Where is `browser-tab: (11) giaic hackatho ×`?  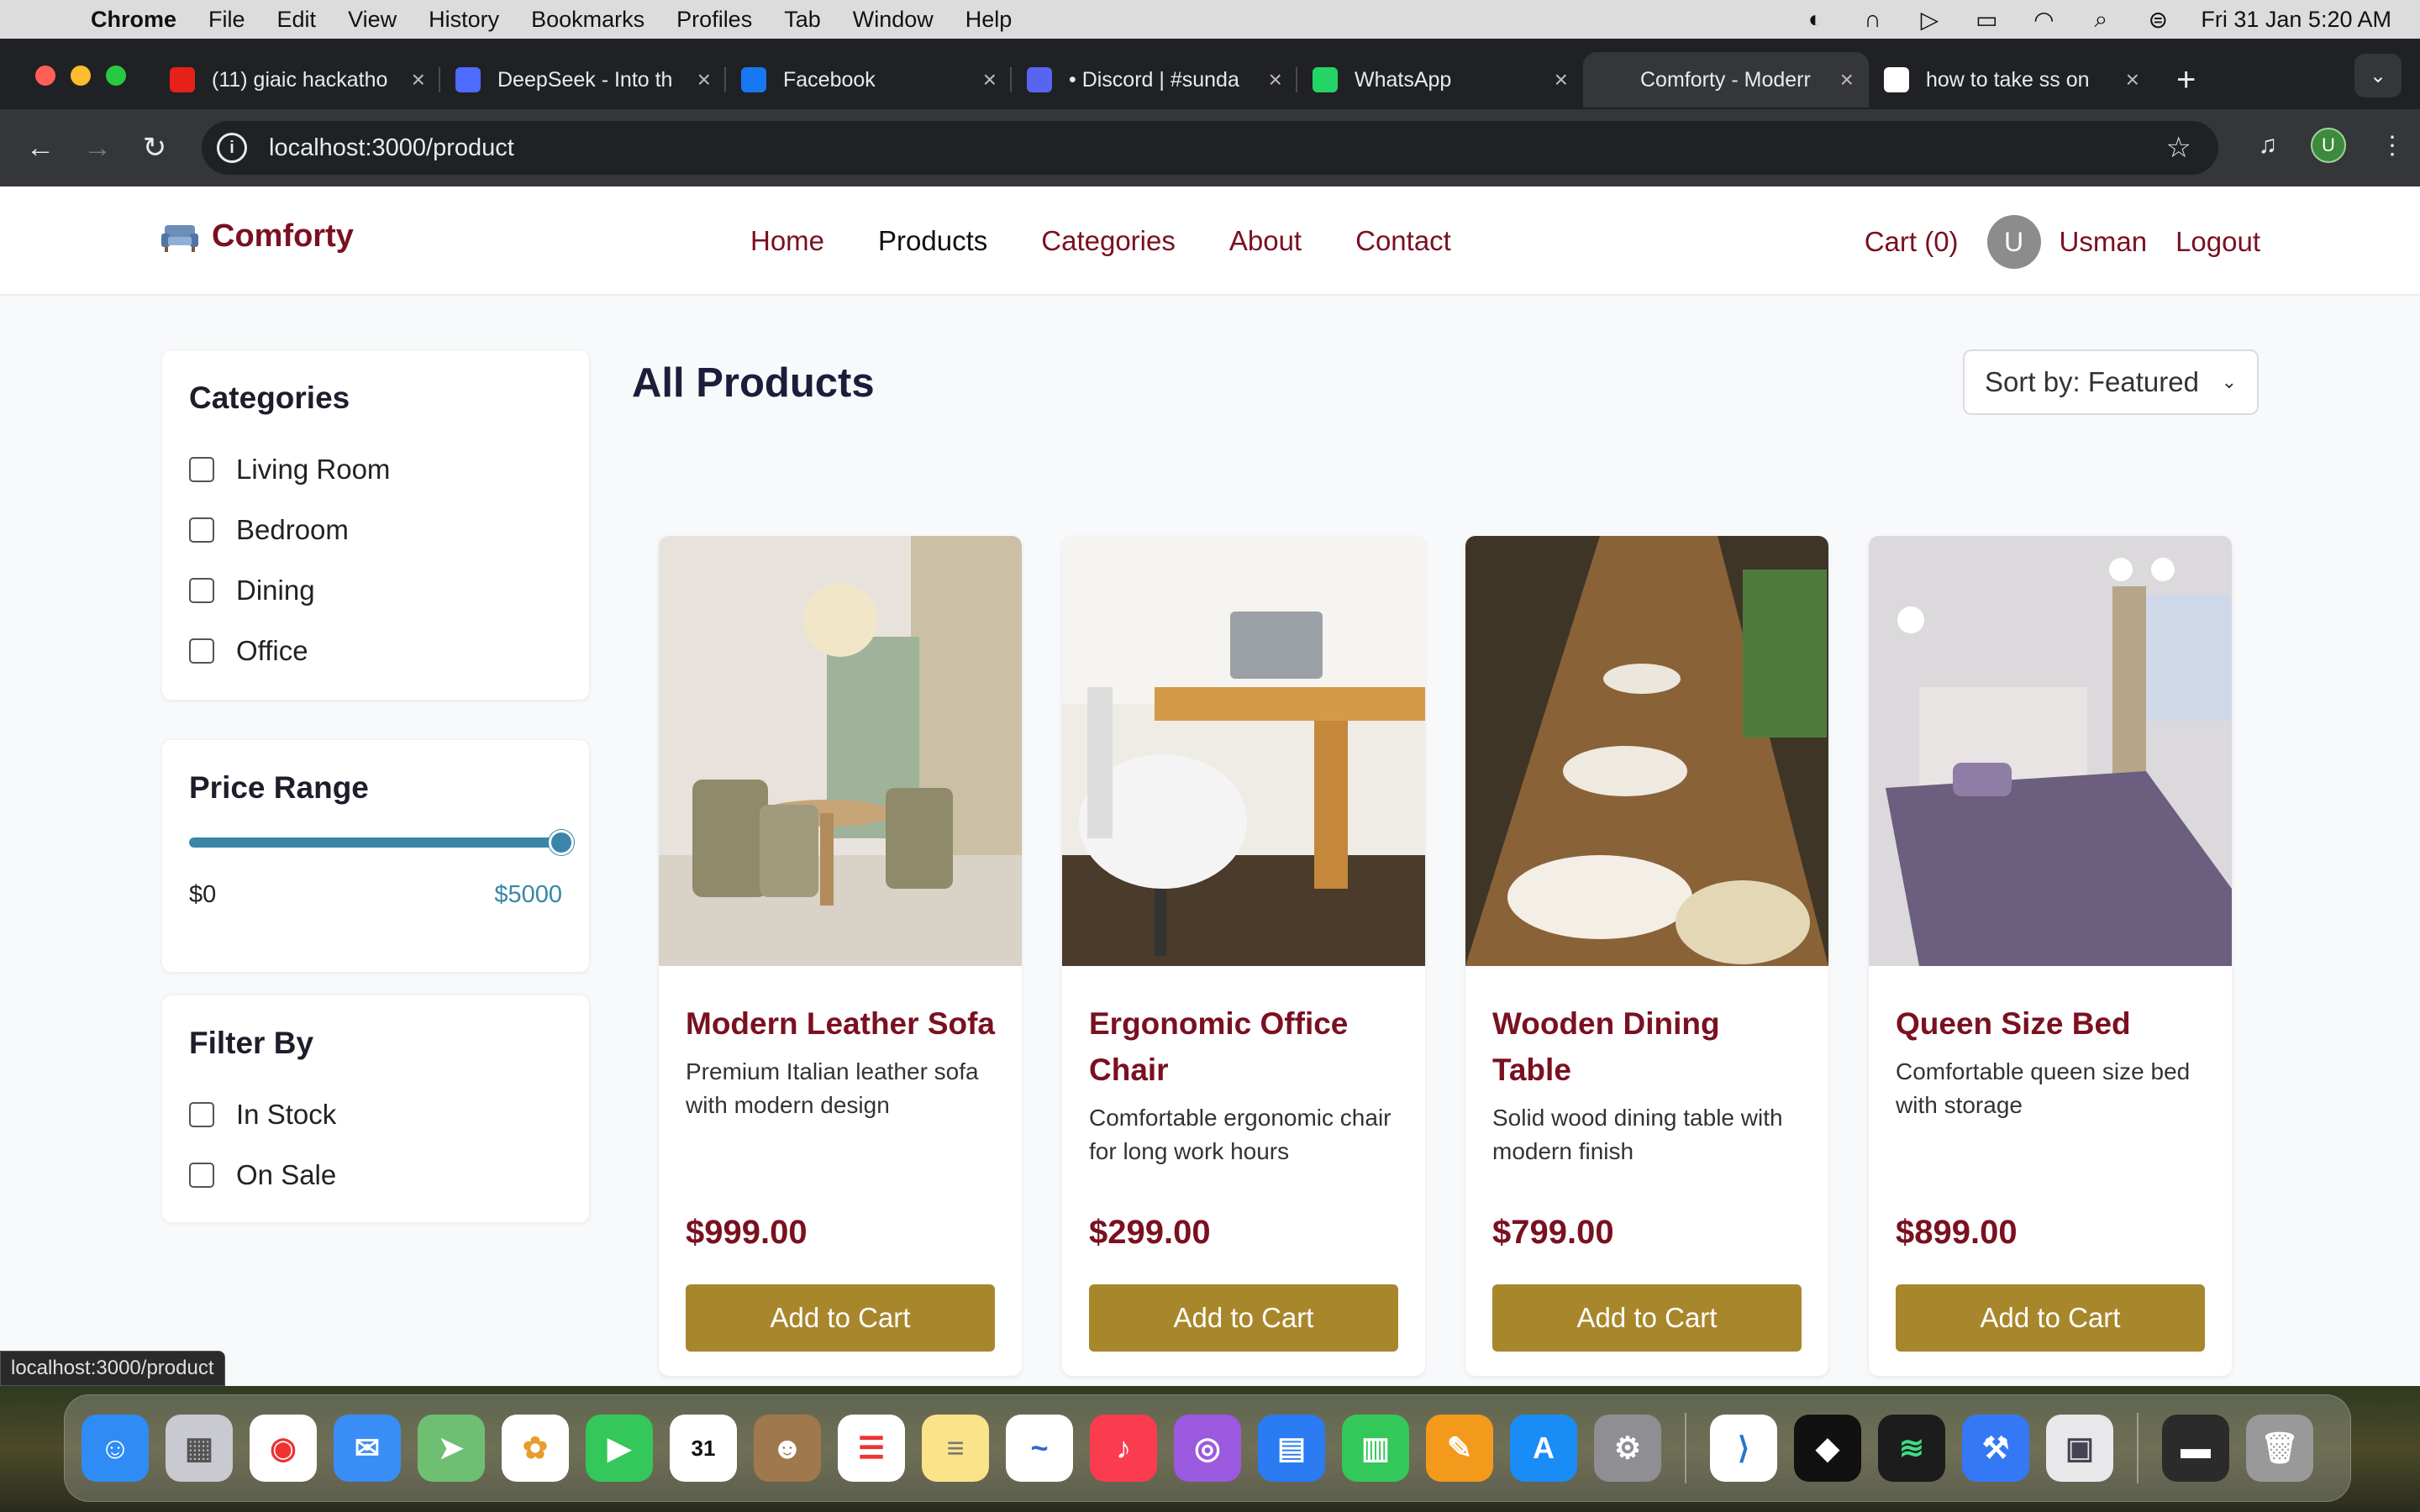 browser-tab: (11) giaic hackatho × is located at coordinates (298, 80).